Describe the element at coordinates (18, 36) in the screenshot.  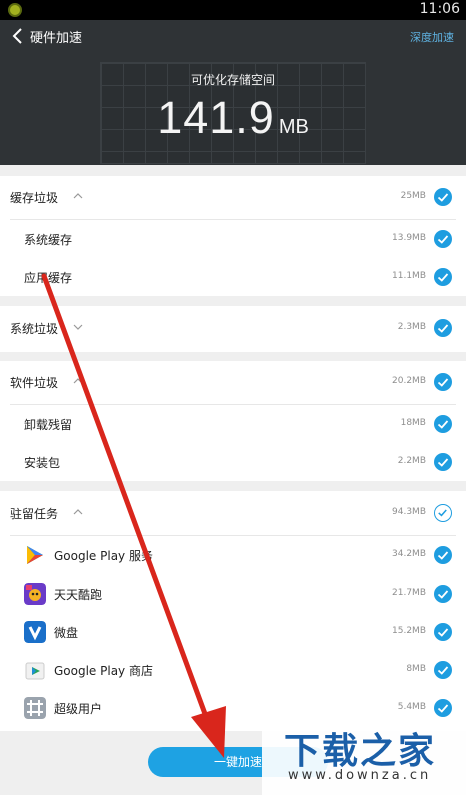
I see `back-arrow-icon` at that location.